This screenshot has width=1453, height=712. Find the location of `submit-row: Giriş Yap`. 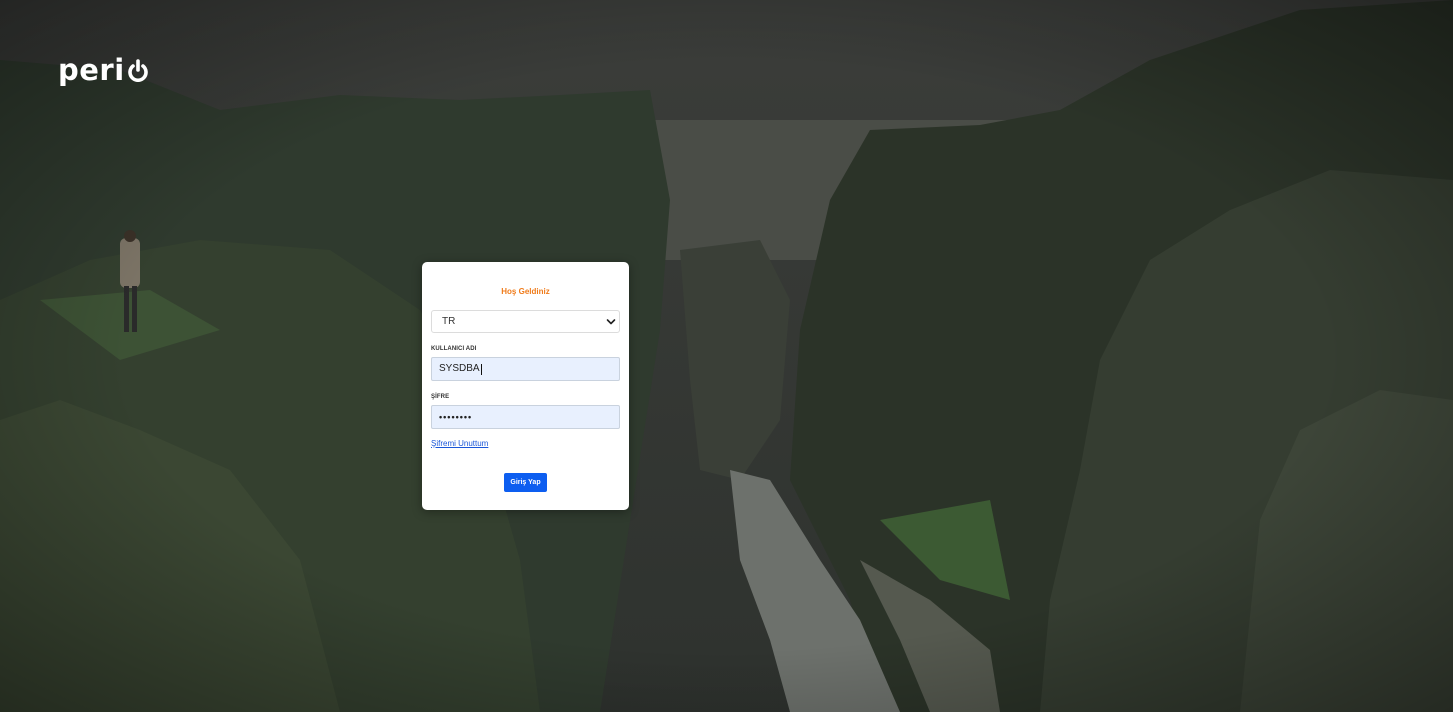

submit-row: Giriş Yap is located at coordinates (525, 481).